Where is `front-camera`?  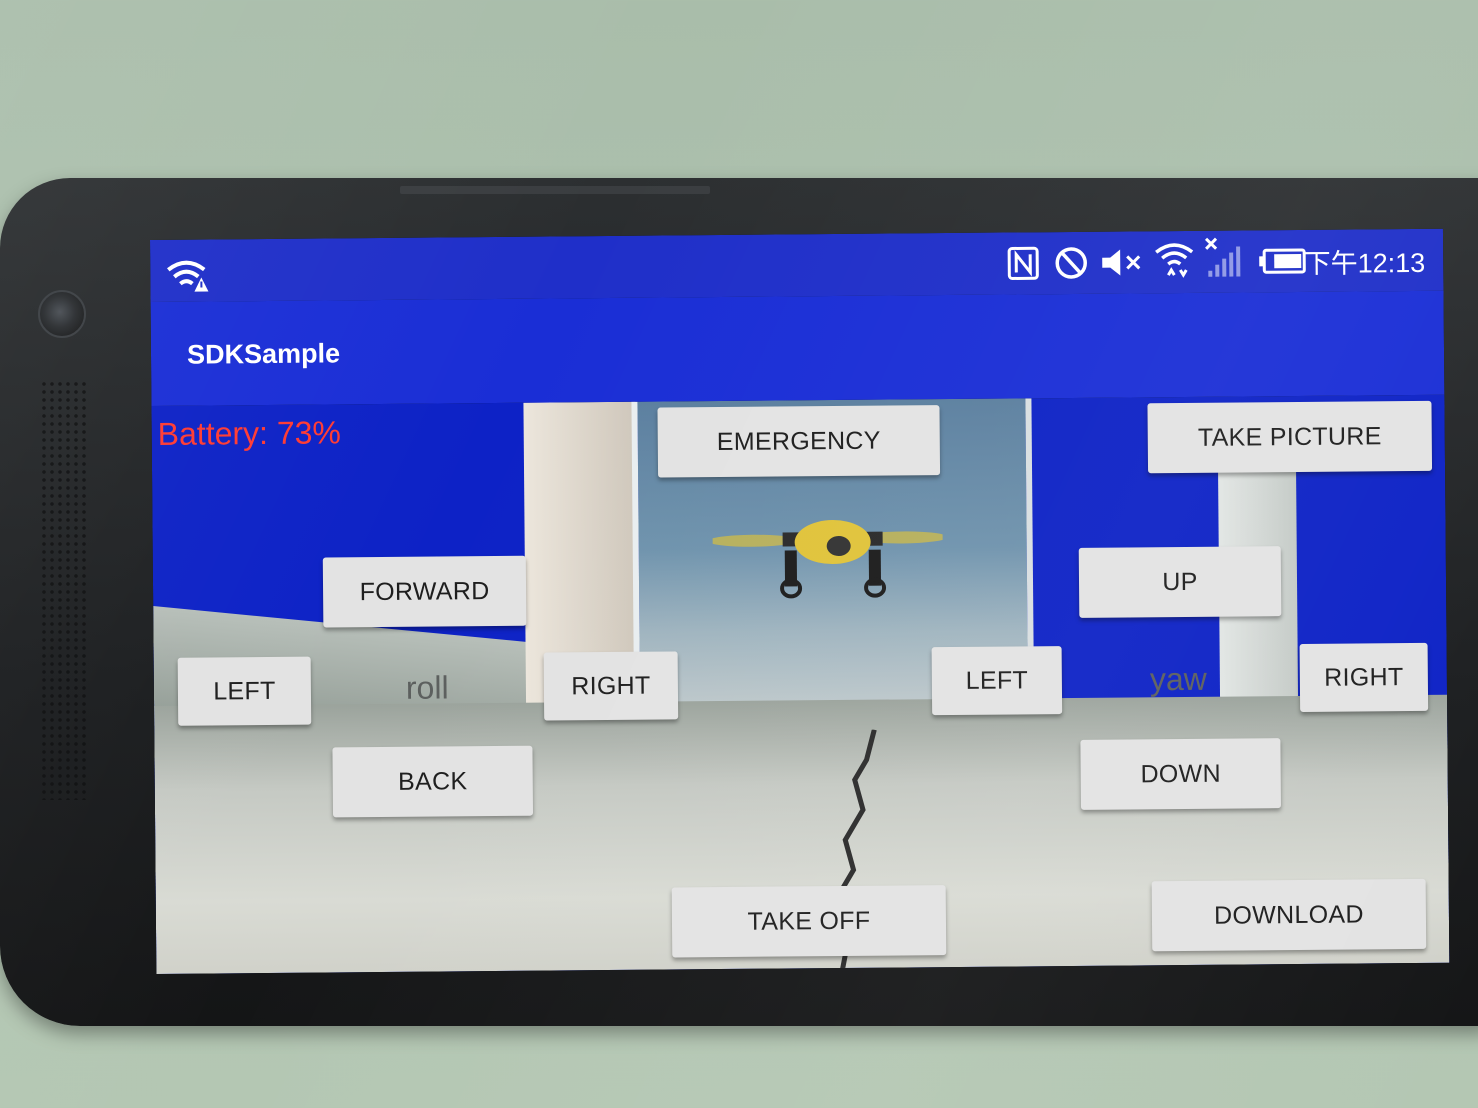 front-camera is located at coordinates (62, 314).